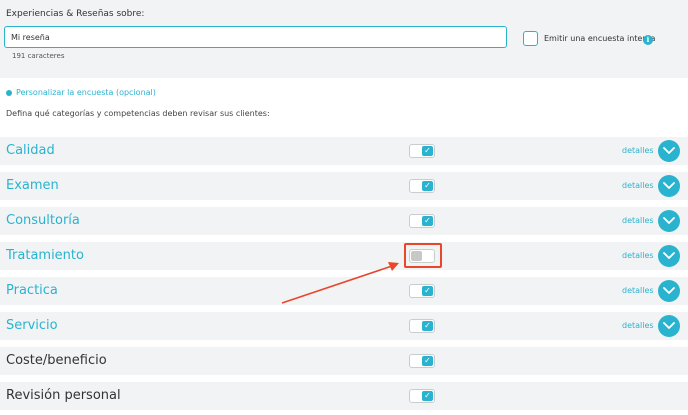 The height and width of the screenshot is (415, 688). Describe the element at coordinates (56, 360) in the screenshot. I see `category-label: Coste/beneficio` at that location.